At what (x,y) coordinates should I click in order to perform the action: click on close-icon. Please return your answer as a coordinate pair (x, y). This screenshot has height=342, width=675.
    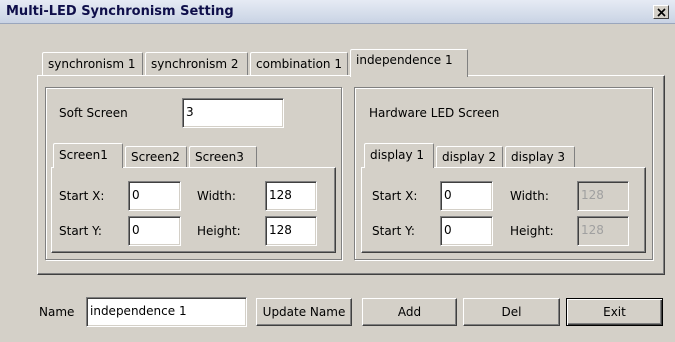
    Looking at the image, I should click on (661, 12).